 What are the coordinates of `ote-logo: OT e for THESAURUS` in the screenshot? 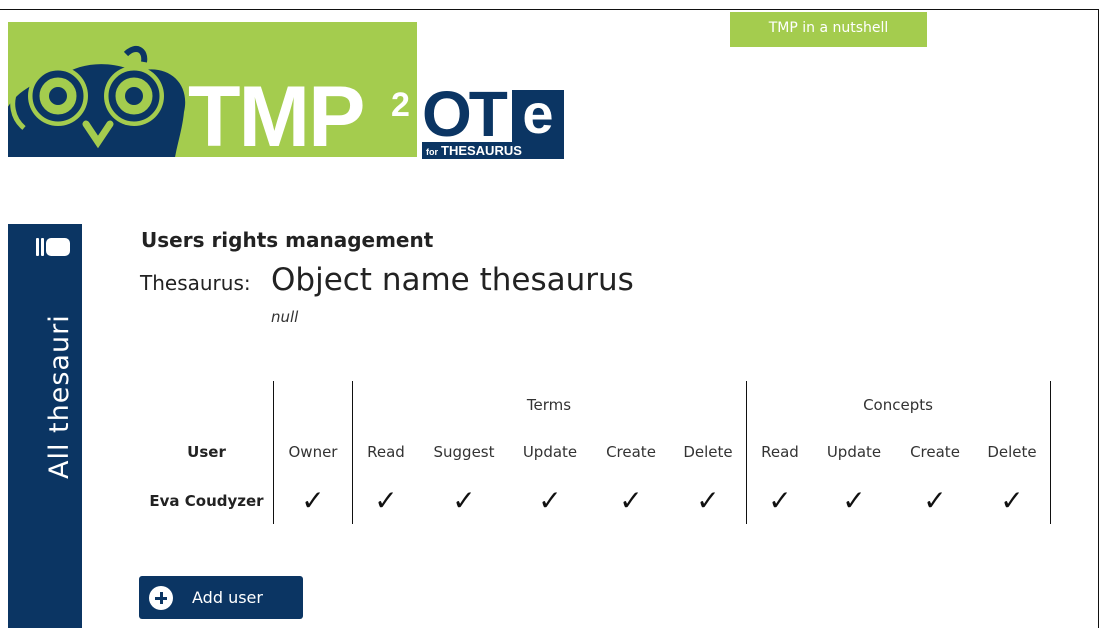 It's located at (493, 122).